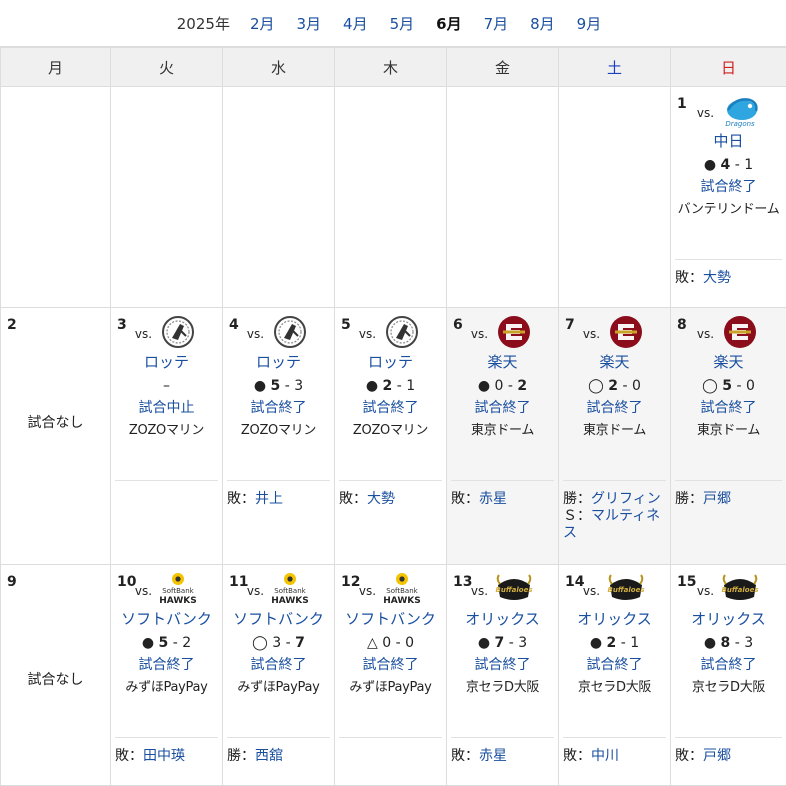 The width and height of the screenshot is (786, 786). What do you see at coordinates (269, 499) in the screenshot?
I see `pitcher-name-link: 井上` at bounding box center [269, 499].